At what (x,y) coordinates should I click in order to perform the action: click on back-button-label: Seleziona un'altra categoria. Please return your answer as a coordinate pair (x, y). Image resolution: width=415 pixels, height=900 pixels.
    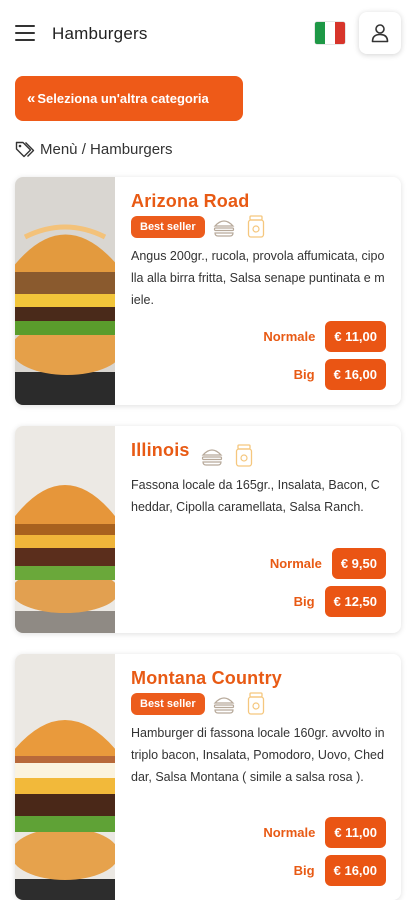
    Looking at the image, I should click on (123, 98).